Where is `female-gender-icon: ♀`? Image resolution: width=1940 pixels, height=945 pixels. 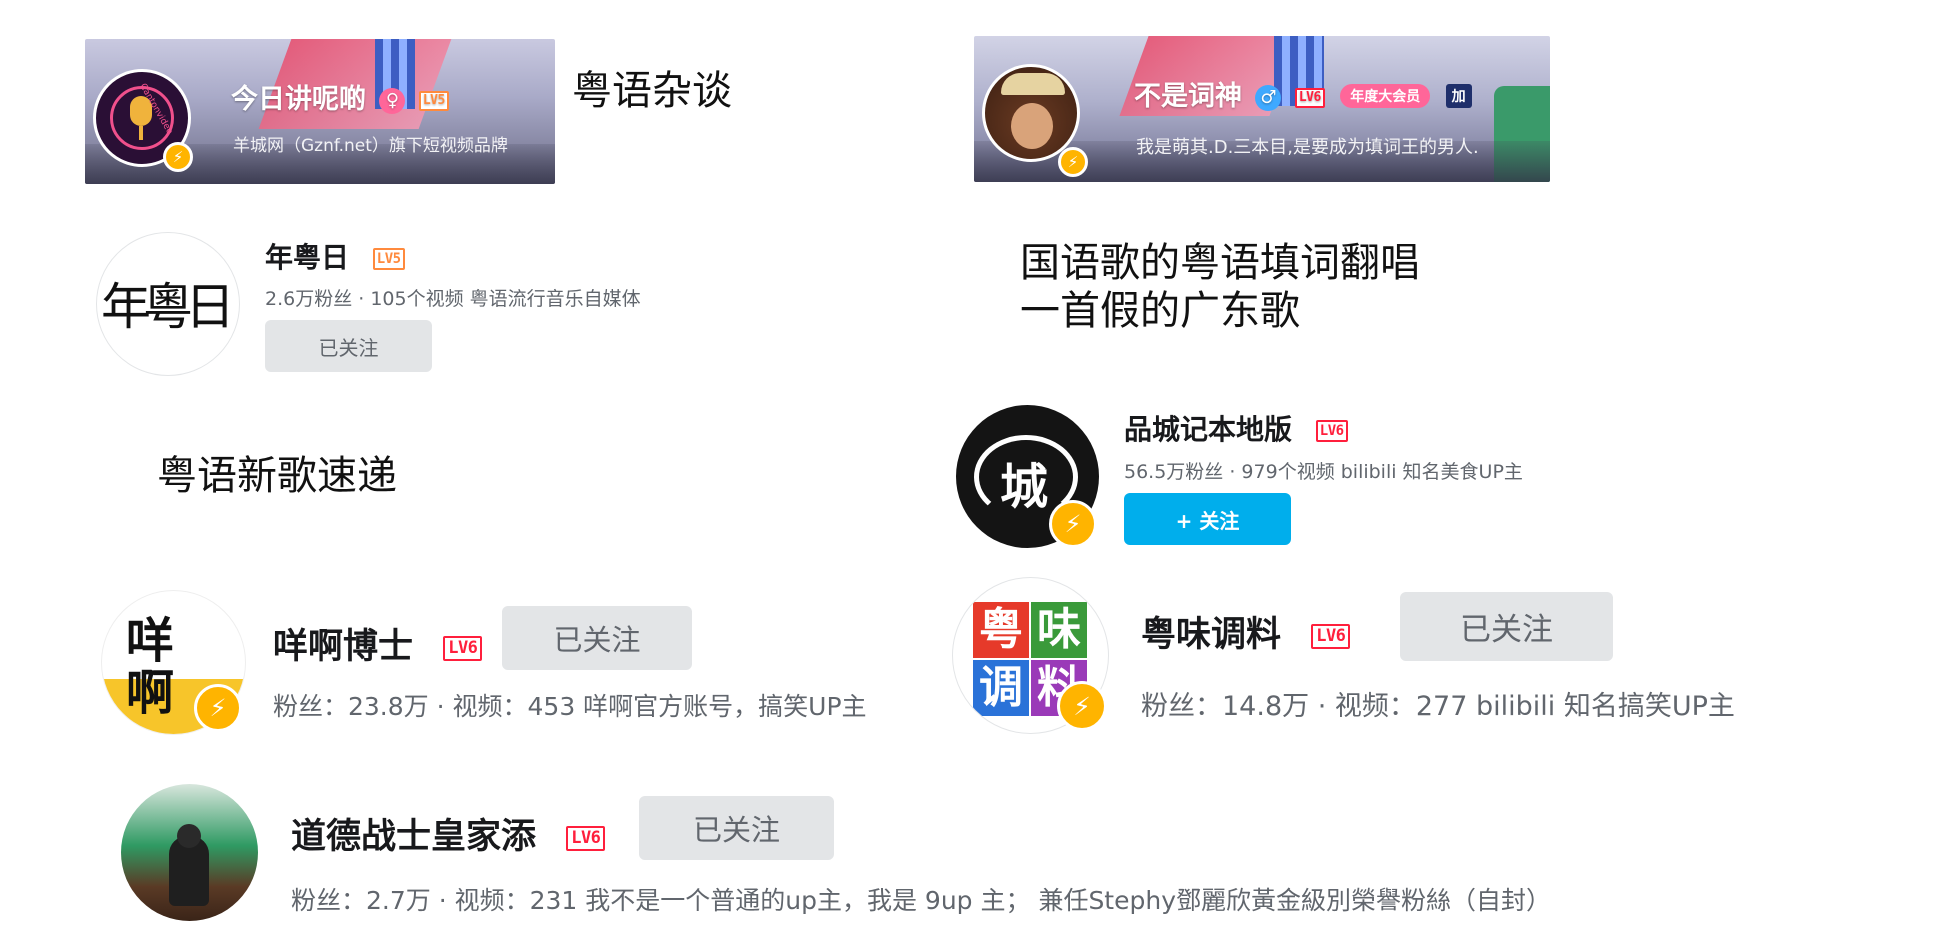
female-gender-icon: ♀ is located at coordinates (392, 101).